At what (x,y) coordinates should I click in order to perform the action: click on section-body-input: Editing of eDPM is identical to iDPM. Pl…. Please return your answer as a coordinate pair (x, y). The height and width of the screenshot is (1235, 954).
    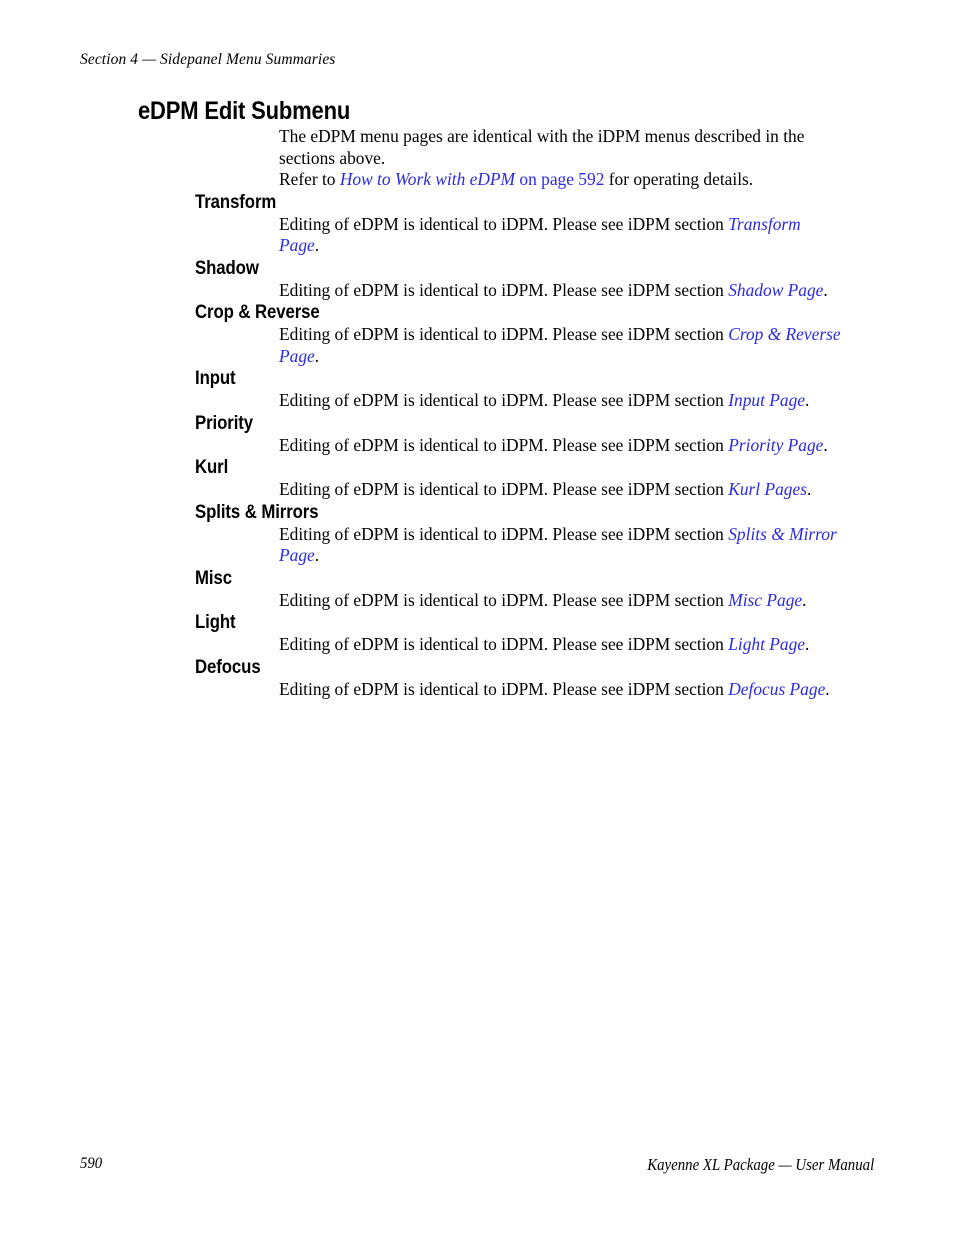
    Looking at the image, I should click on (560, 401).